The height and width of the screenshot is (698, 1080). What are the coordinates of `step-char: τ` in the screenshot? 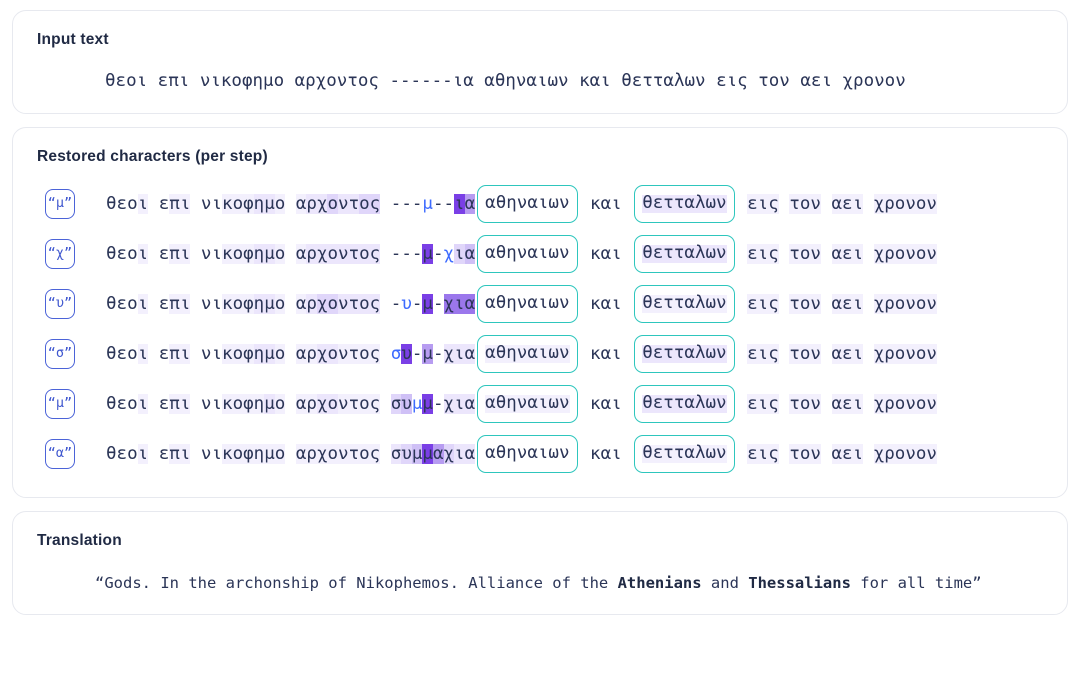 It's located at (794, 254).